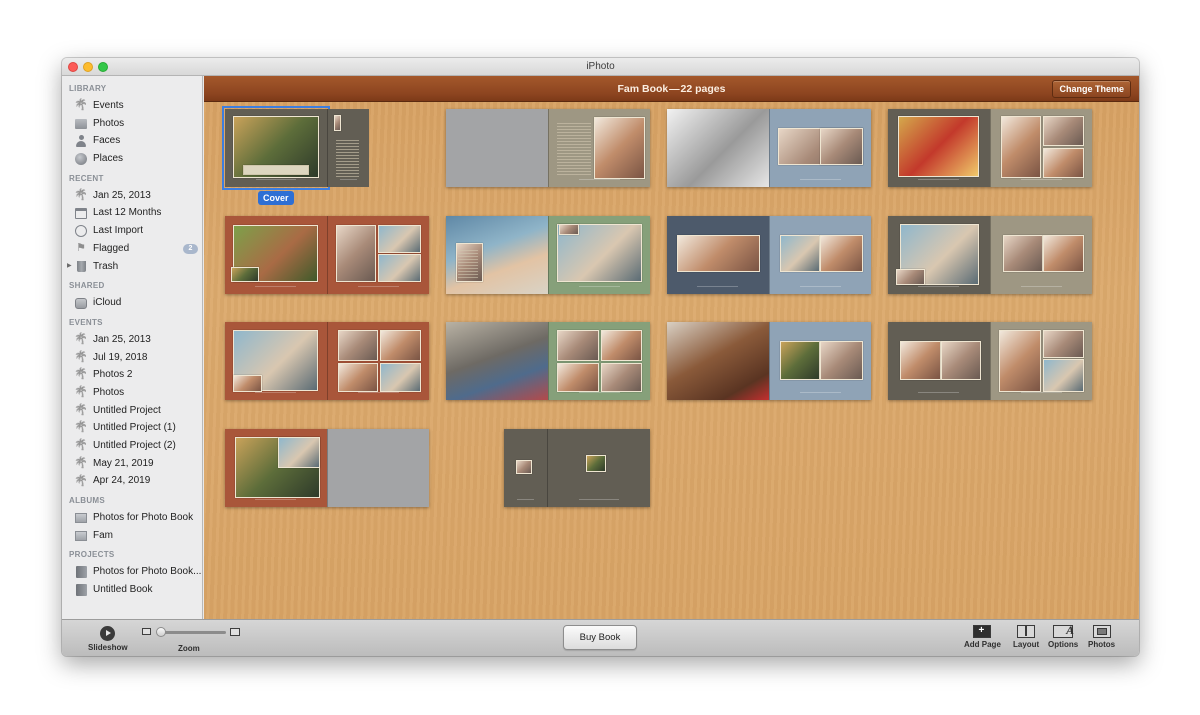 Image resolution: width=1200 pixels, height=715 pixels. Describe the element at coordinates (132, 213) in the screenshot. I see `sidebar-item: Last 12 Months` at that location.